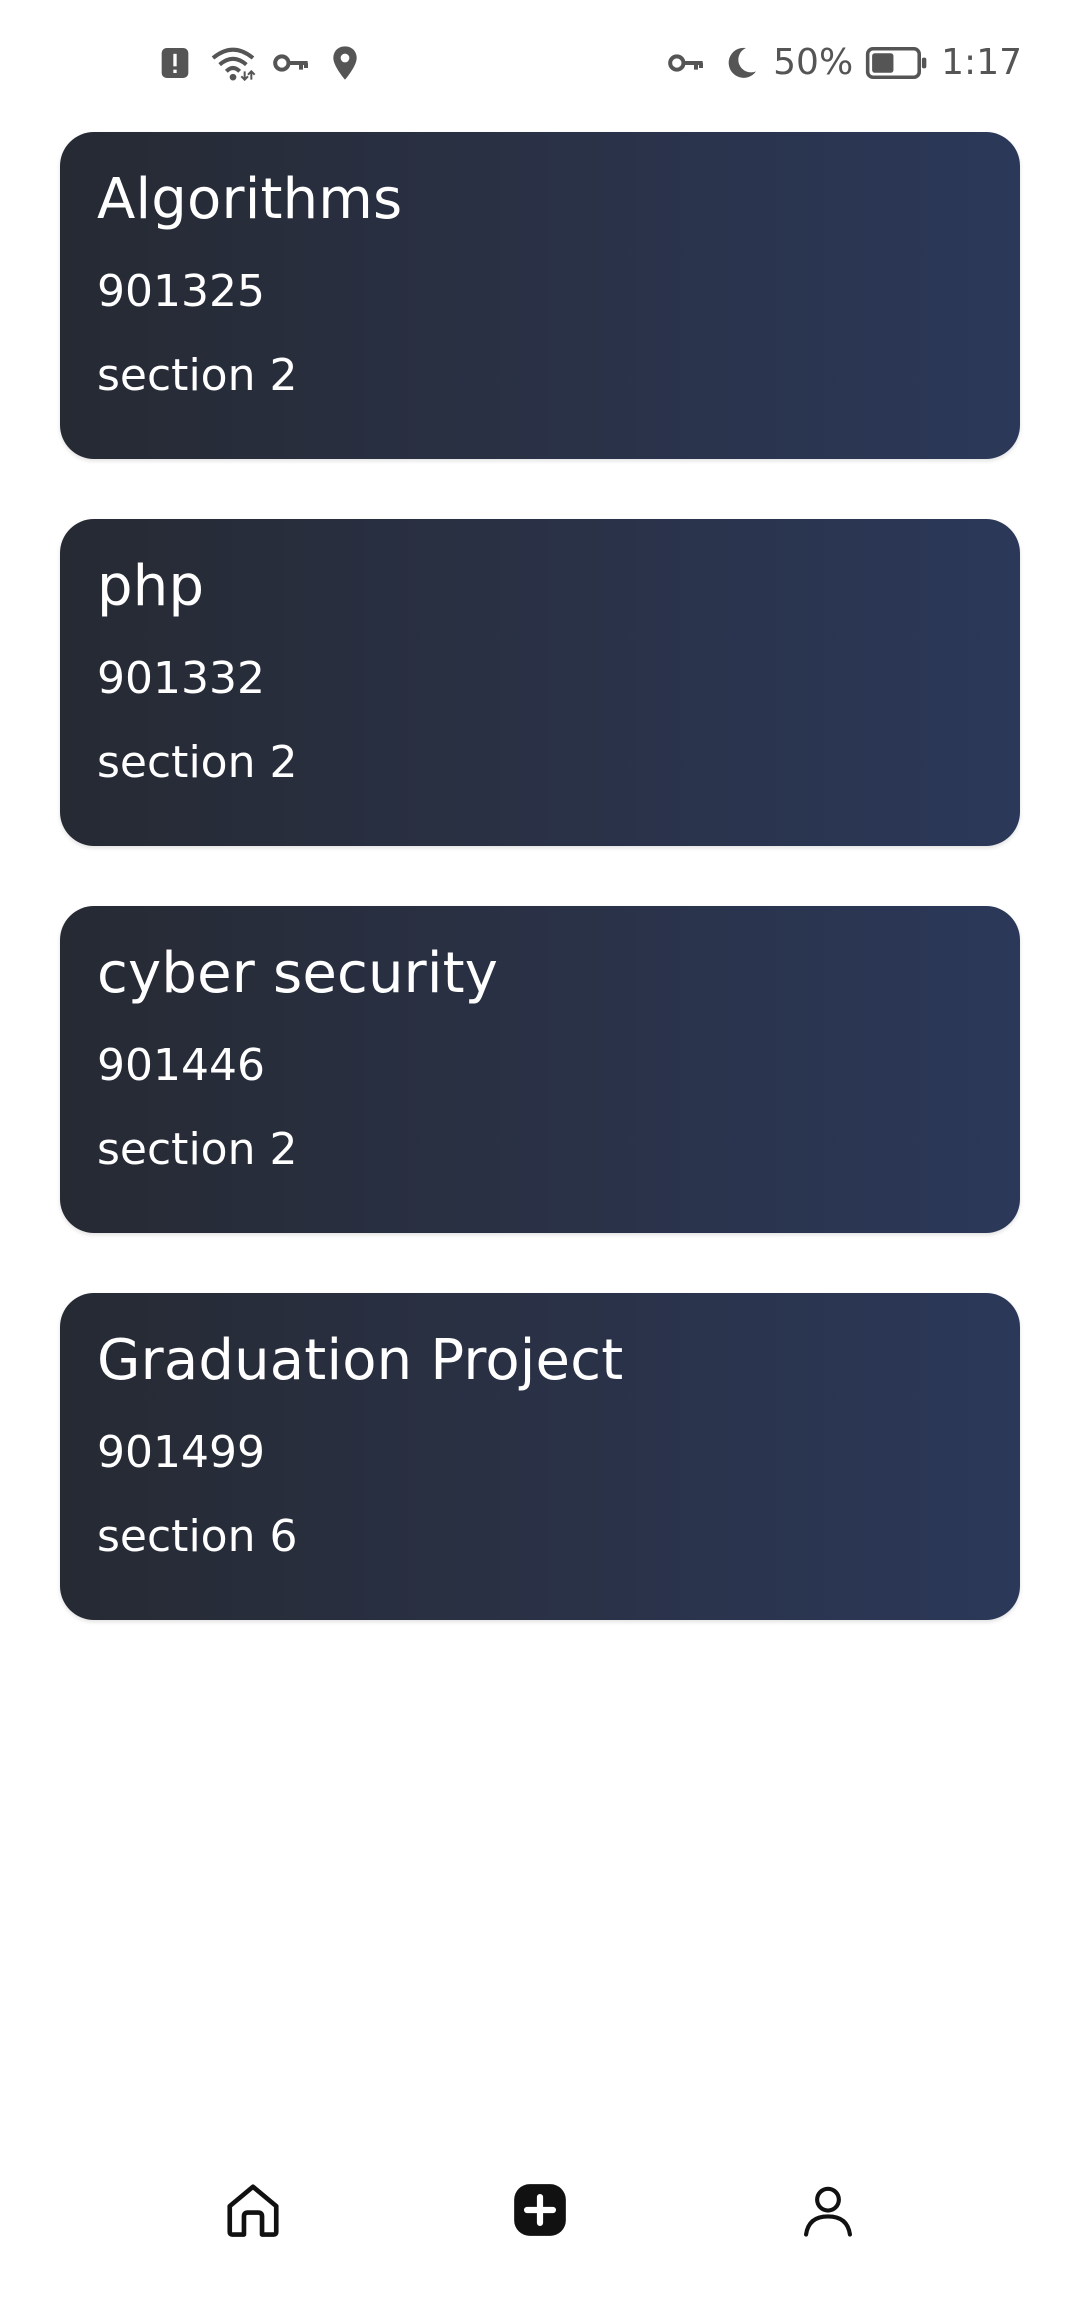 The image size is (1080, 2310). Describe the element at coordinates (181, 291) in the screenshot. I see `course-code: 901325` at that location.